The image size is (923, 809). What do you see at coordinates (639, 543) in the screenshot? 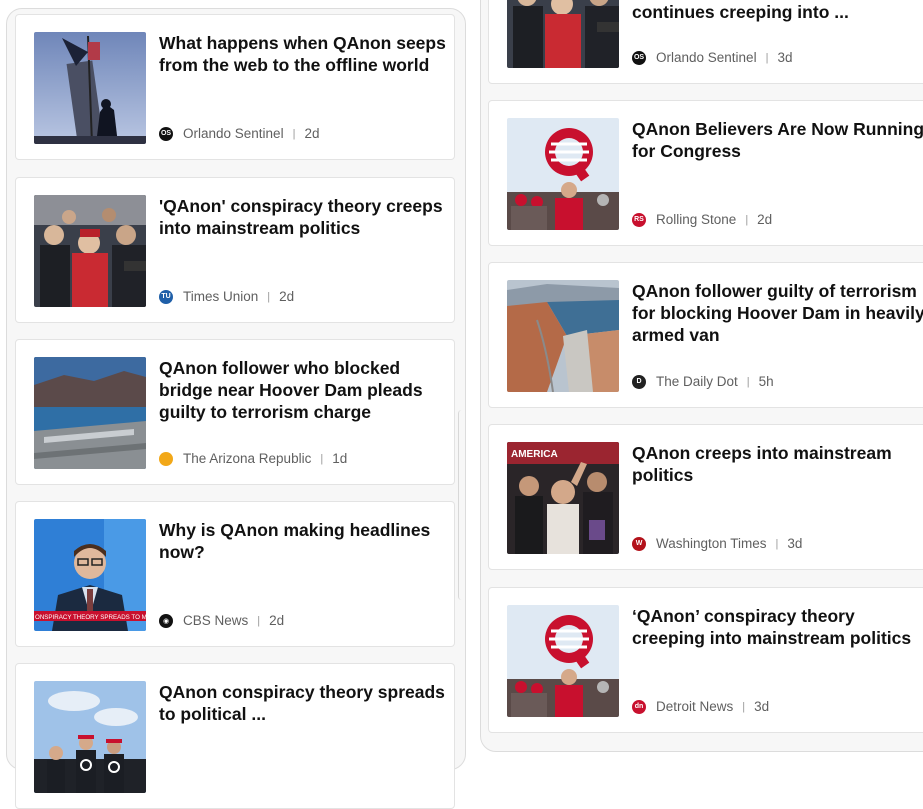
I see `publisher-logo-icon: W` at bounding box center [639, 543].